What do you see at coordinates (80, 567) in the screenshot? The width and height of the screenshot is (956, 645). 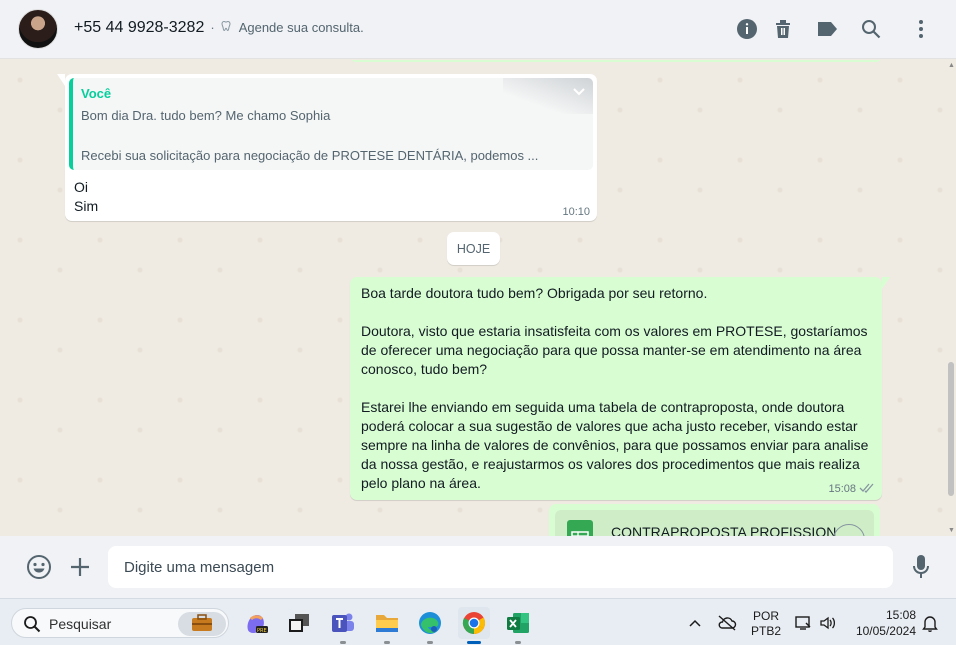 I see `attach-plus-icon` at bounding box center [80, 567].